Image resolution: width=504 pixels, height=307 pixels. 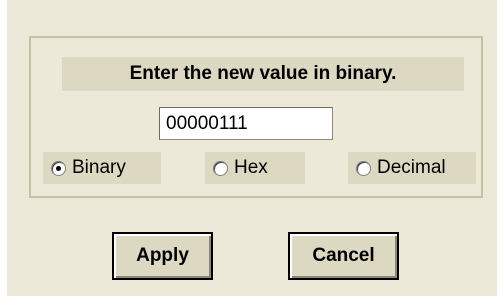 I want to click on radio-hex-label: Hex, so click(x=251, y=167).